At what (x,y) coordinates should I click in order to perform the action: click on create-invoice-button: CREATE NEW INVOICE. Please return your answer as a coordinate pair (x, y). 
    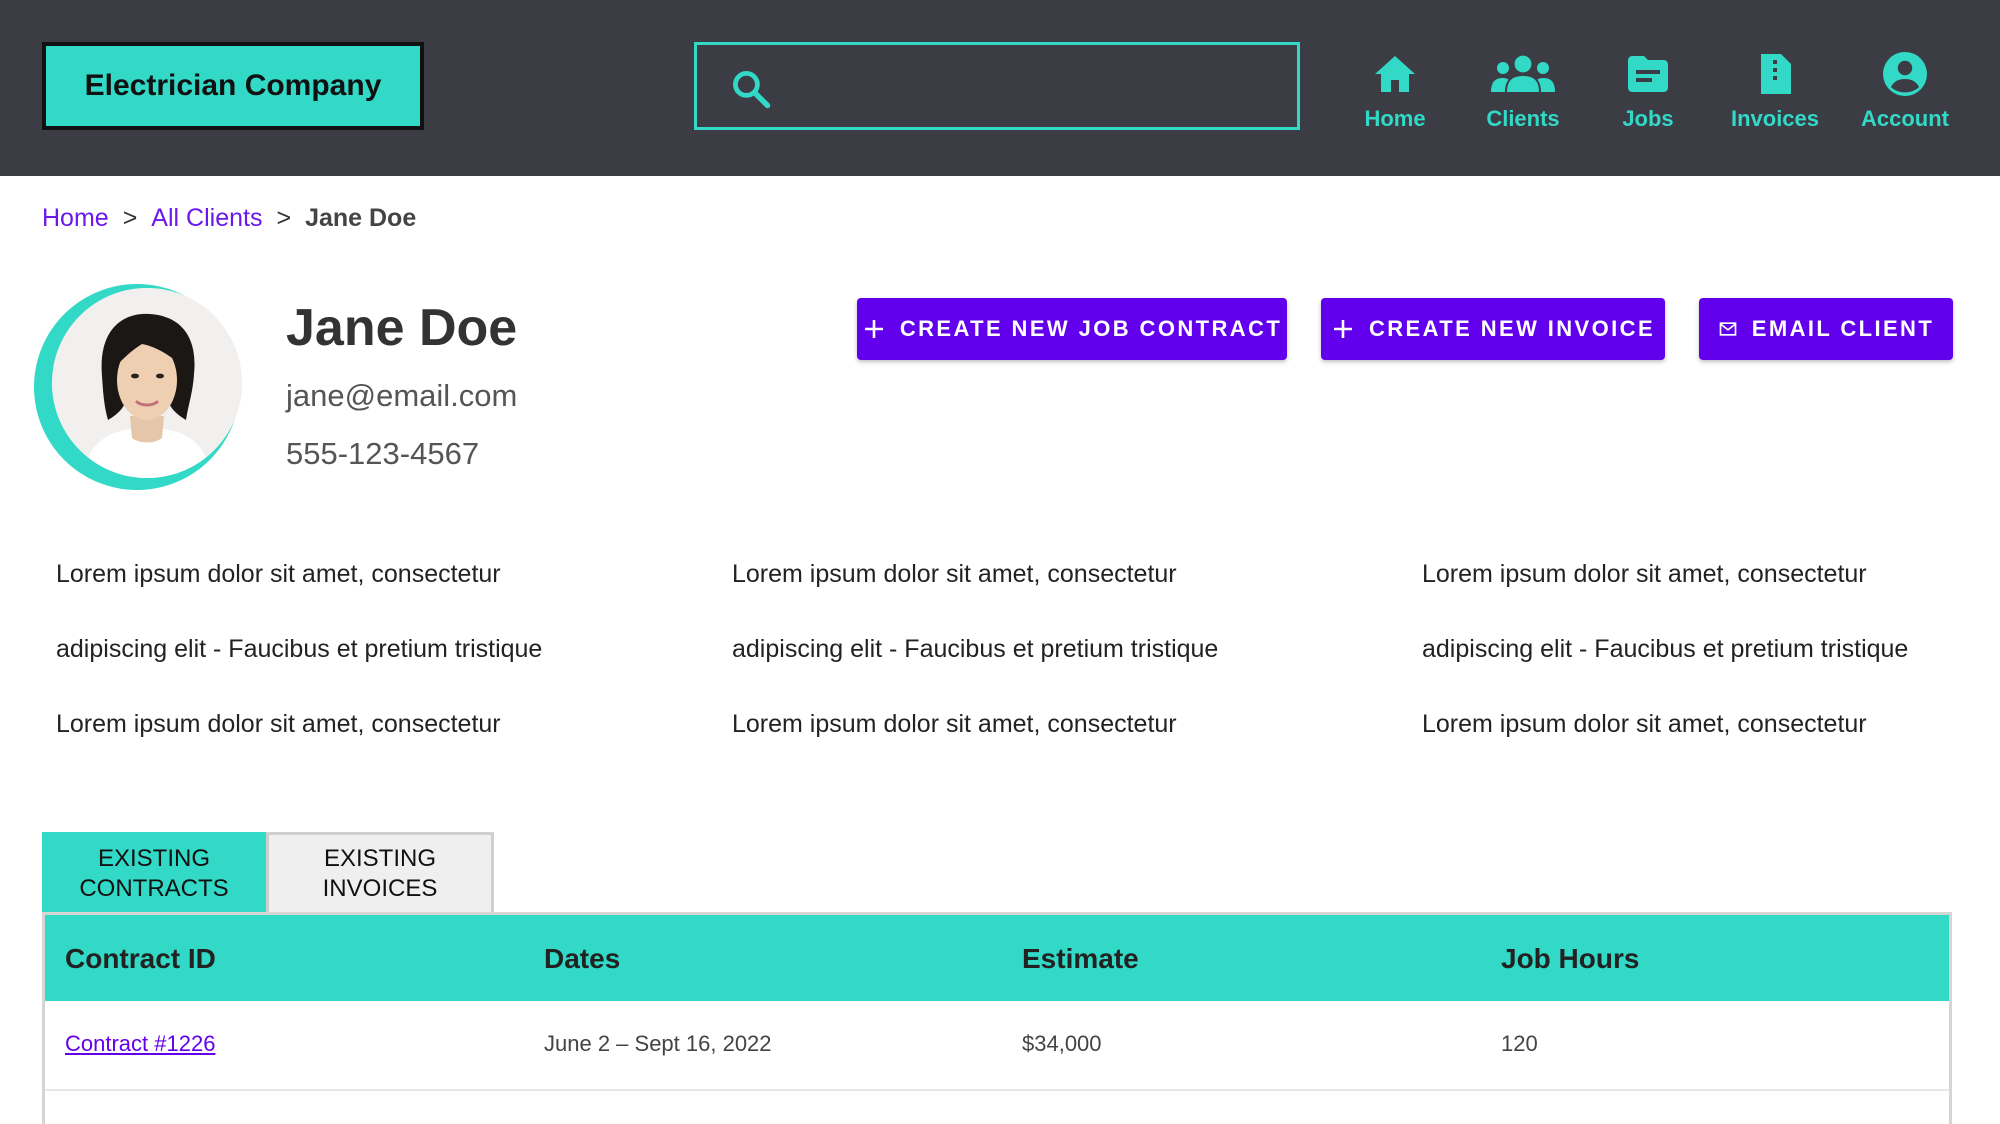
    Looking at the image, I should click on (1493, 329).